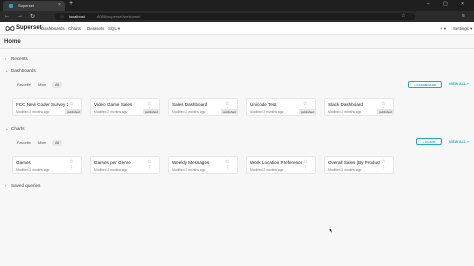 The height and width of the screenshot is (266, 474). What do you see at coordinates (462, 29) in the screenshot?
I see `settings-menu: Settings ▾` at bounding box center [462, 29].